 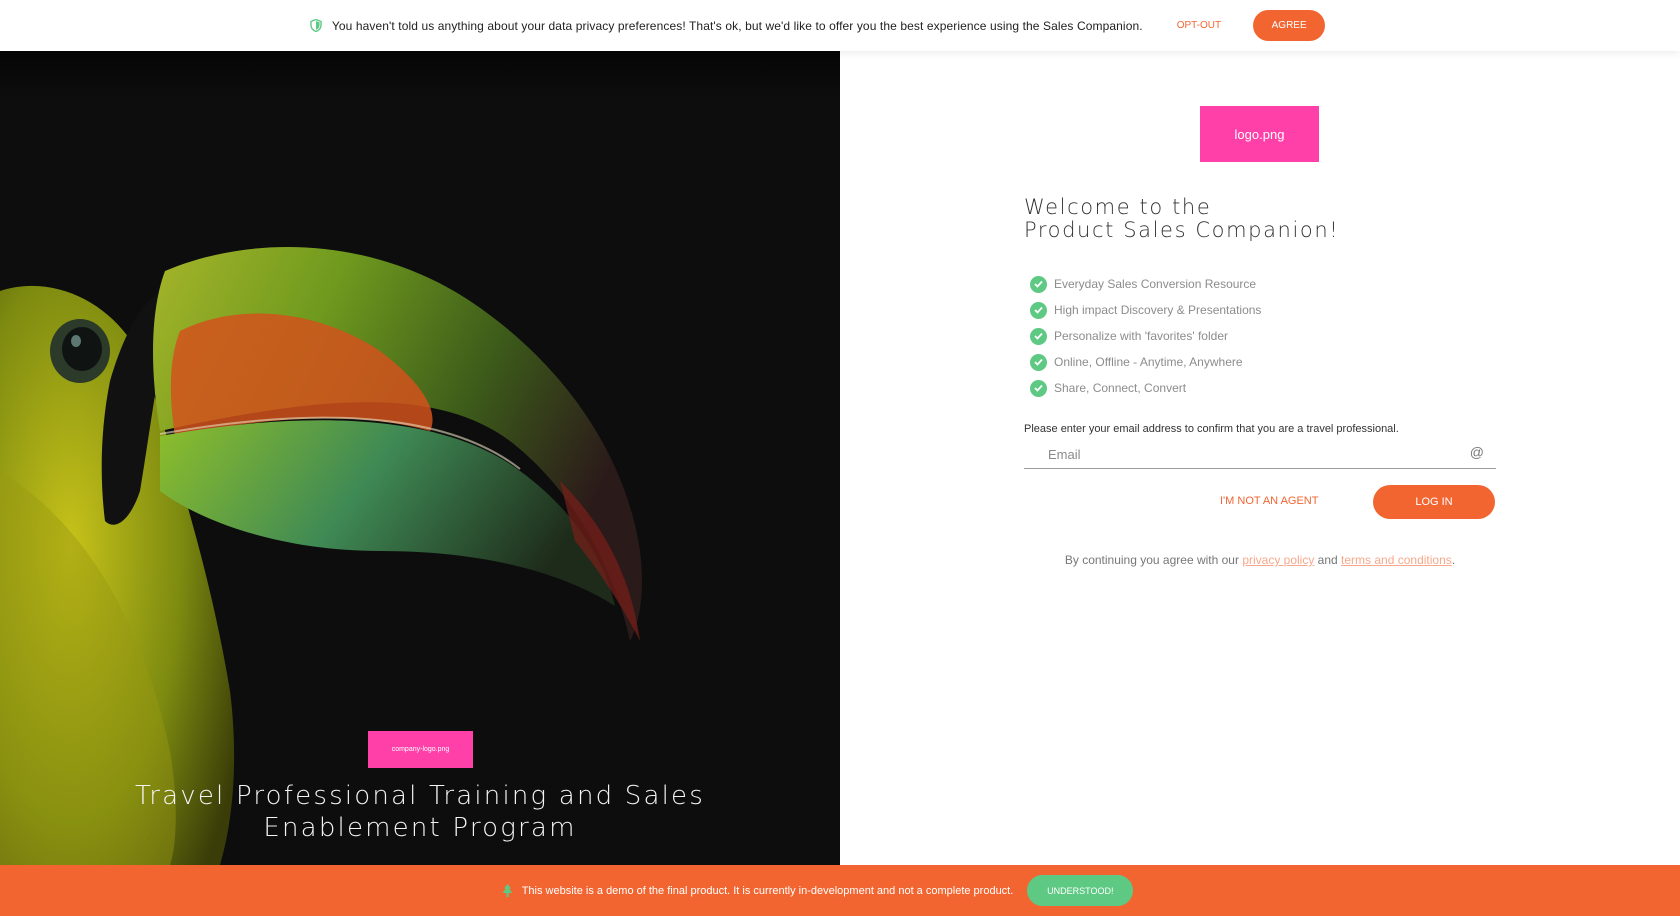 What do you see at coordinates (1476, 452) in the screenshot?
I see `at-sign-icon: @` at bounding box center [1476, 452].